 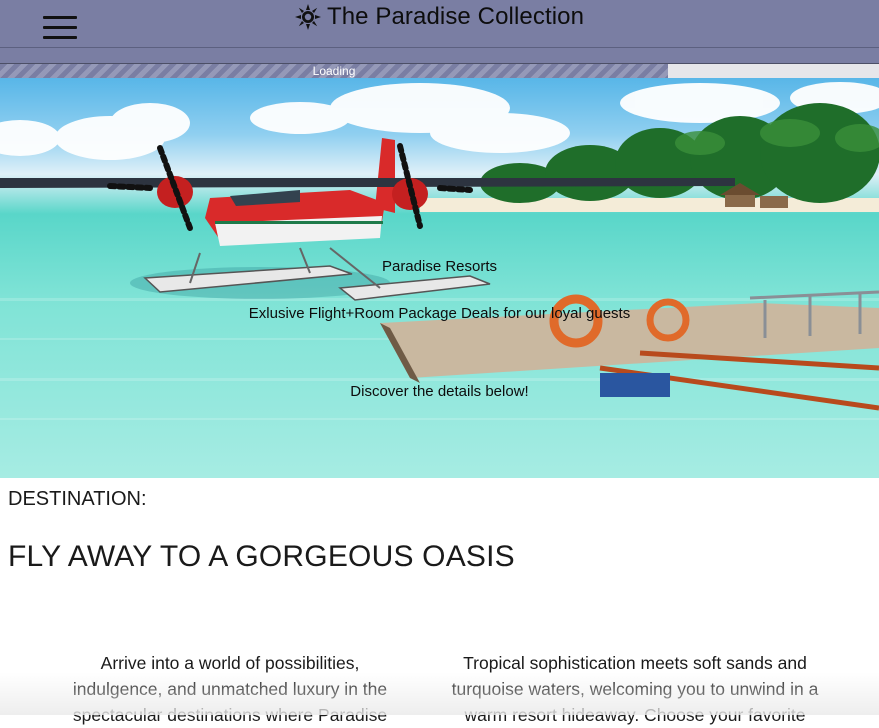 I want to click on paragraph-line: indulgence, and unmatched luxury in the, so click(x=230, y=689).